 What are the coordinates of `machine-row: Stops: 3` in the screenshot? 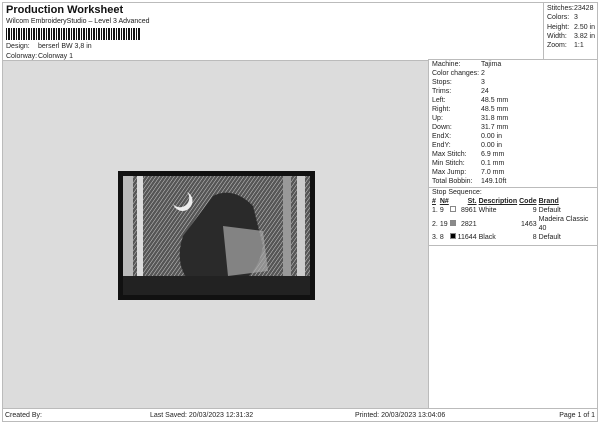 It's located at (513, 82).